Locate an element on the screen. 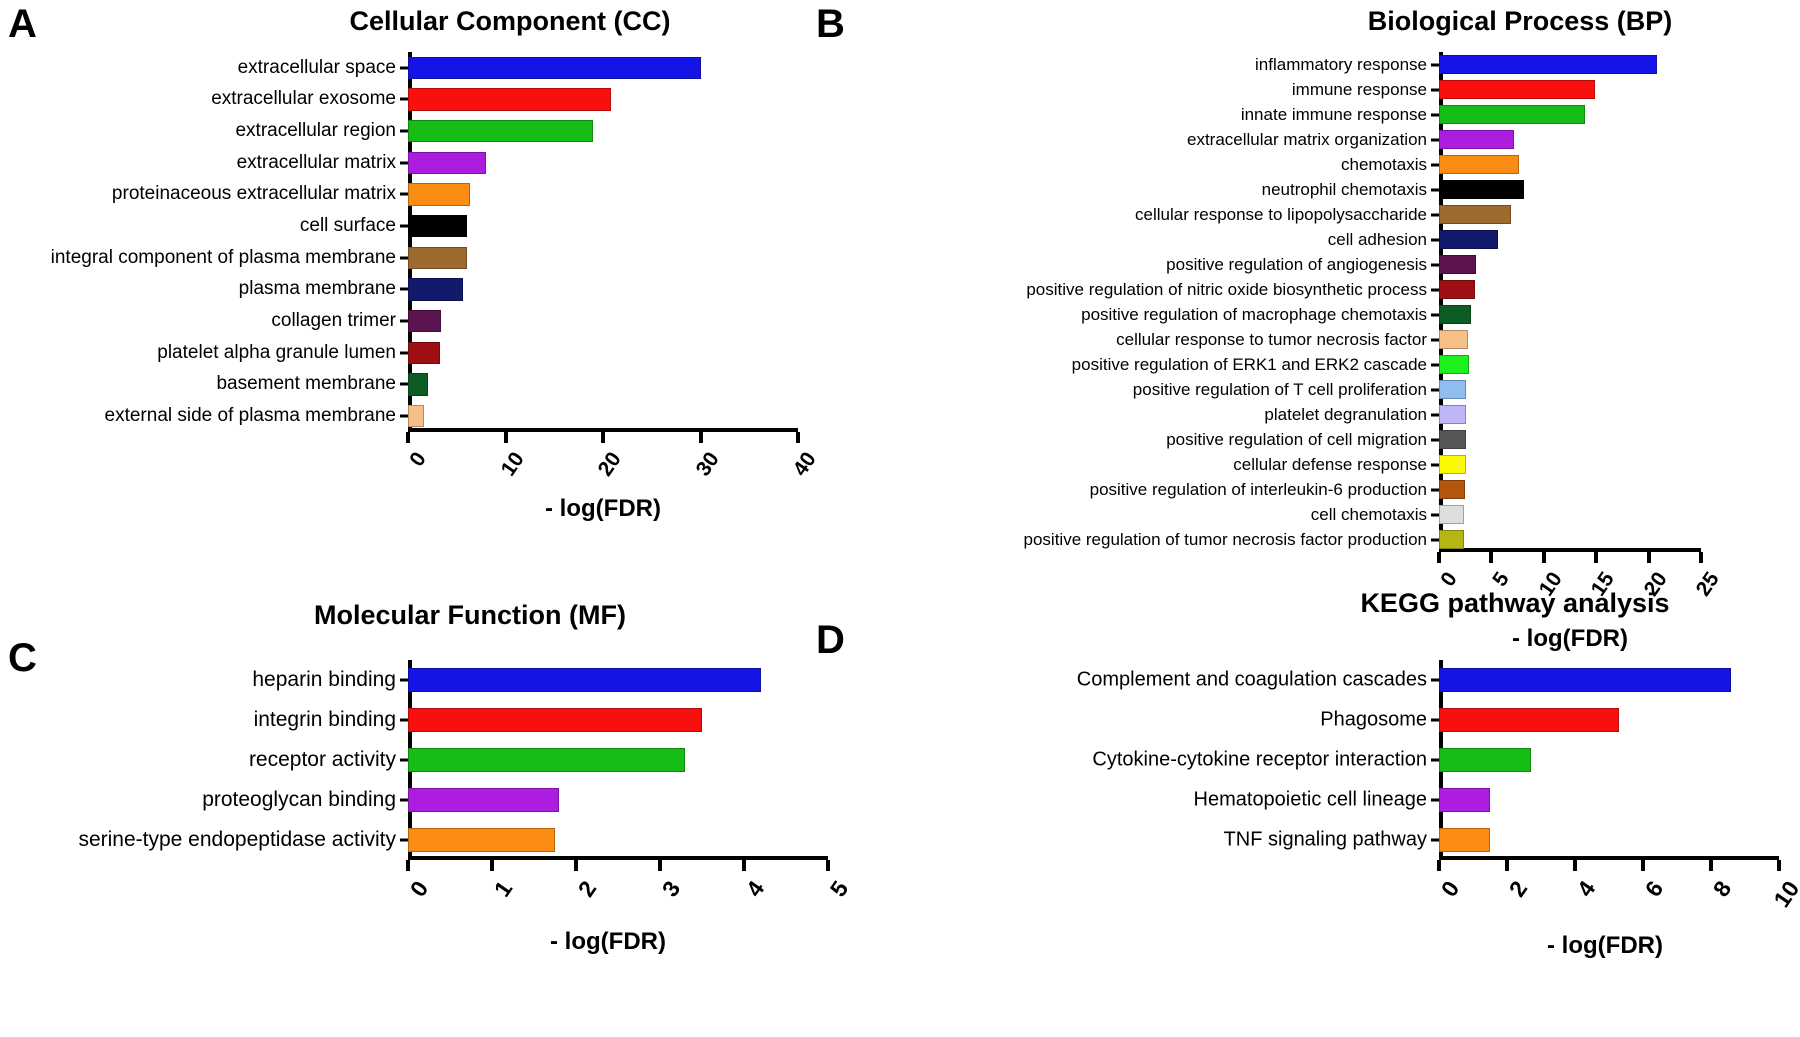 The width and height of the screenshot is (1800, 1037). x-axis-tick-label: 4 is located at coordinates (1586, 889).